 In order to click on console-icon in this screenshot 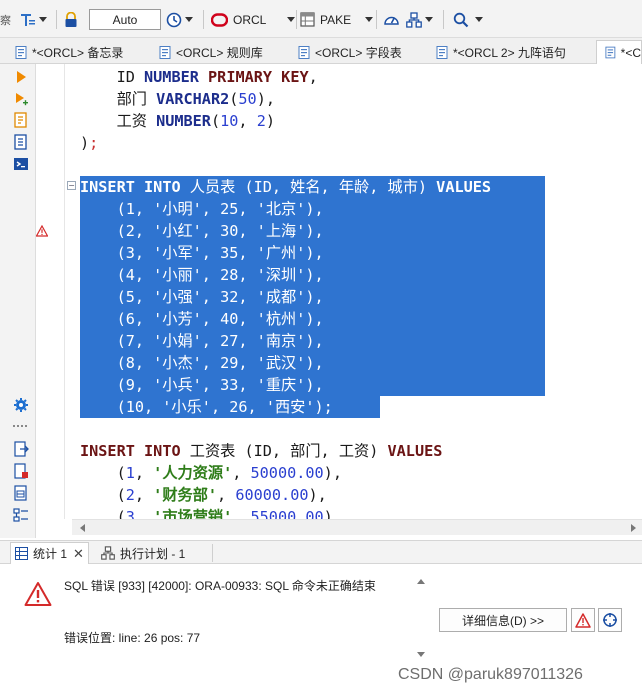, I will do `click(21, 164)`.